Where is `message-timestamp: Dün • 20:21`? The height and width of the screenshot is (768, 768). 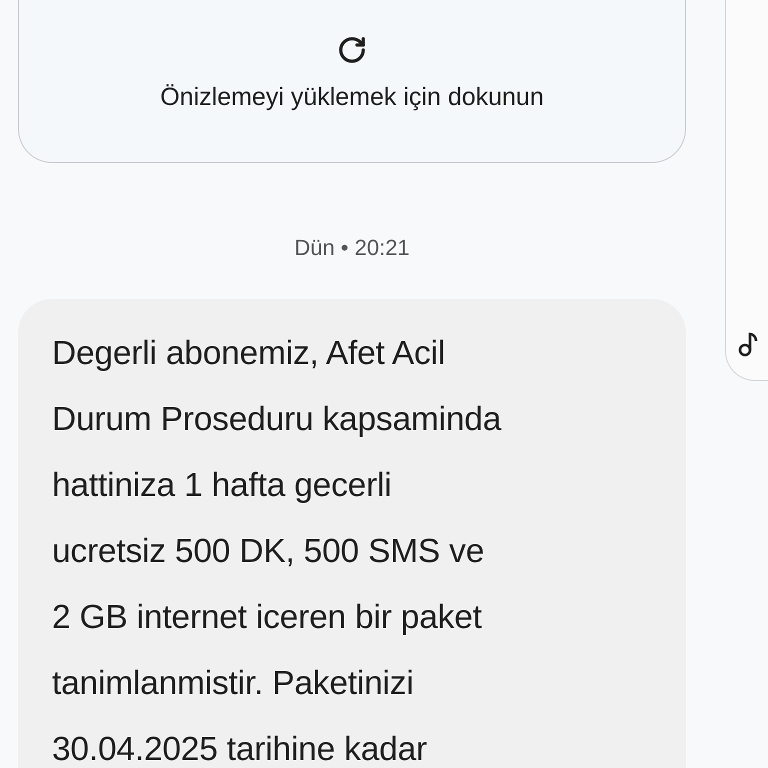 message-timestamp: Dün • 20:21 is located at coordinates (352, 248).